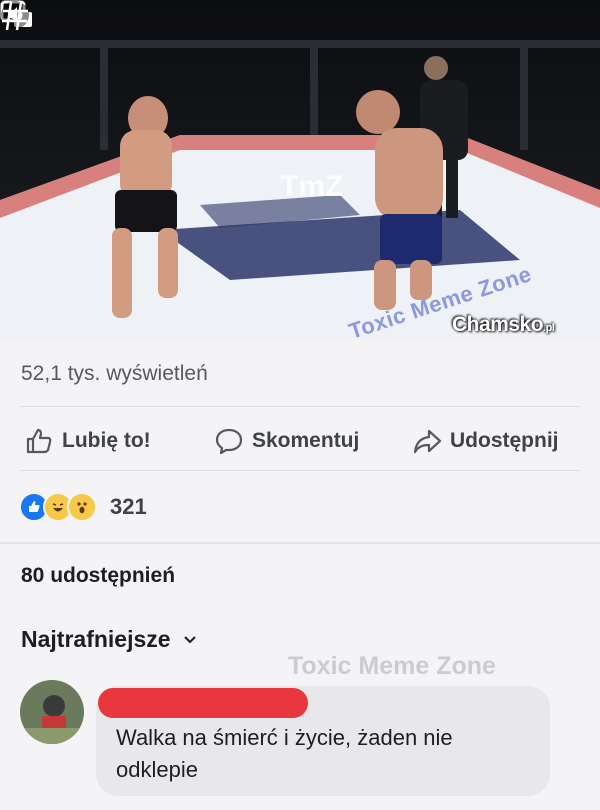  I want to click on comment-sort-dropdown: Najtrafniejsze, so click(109, 639).